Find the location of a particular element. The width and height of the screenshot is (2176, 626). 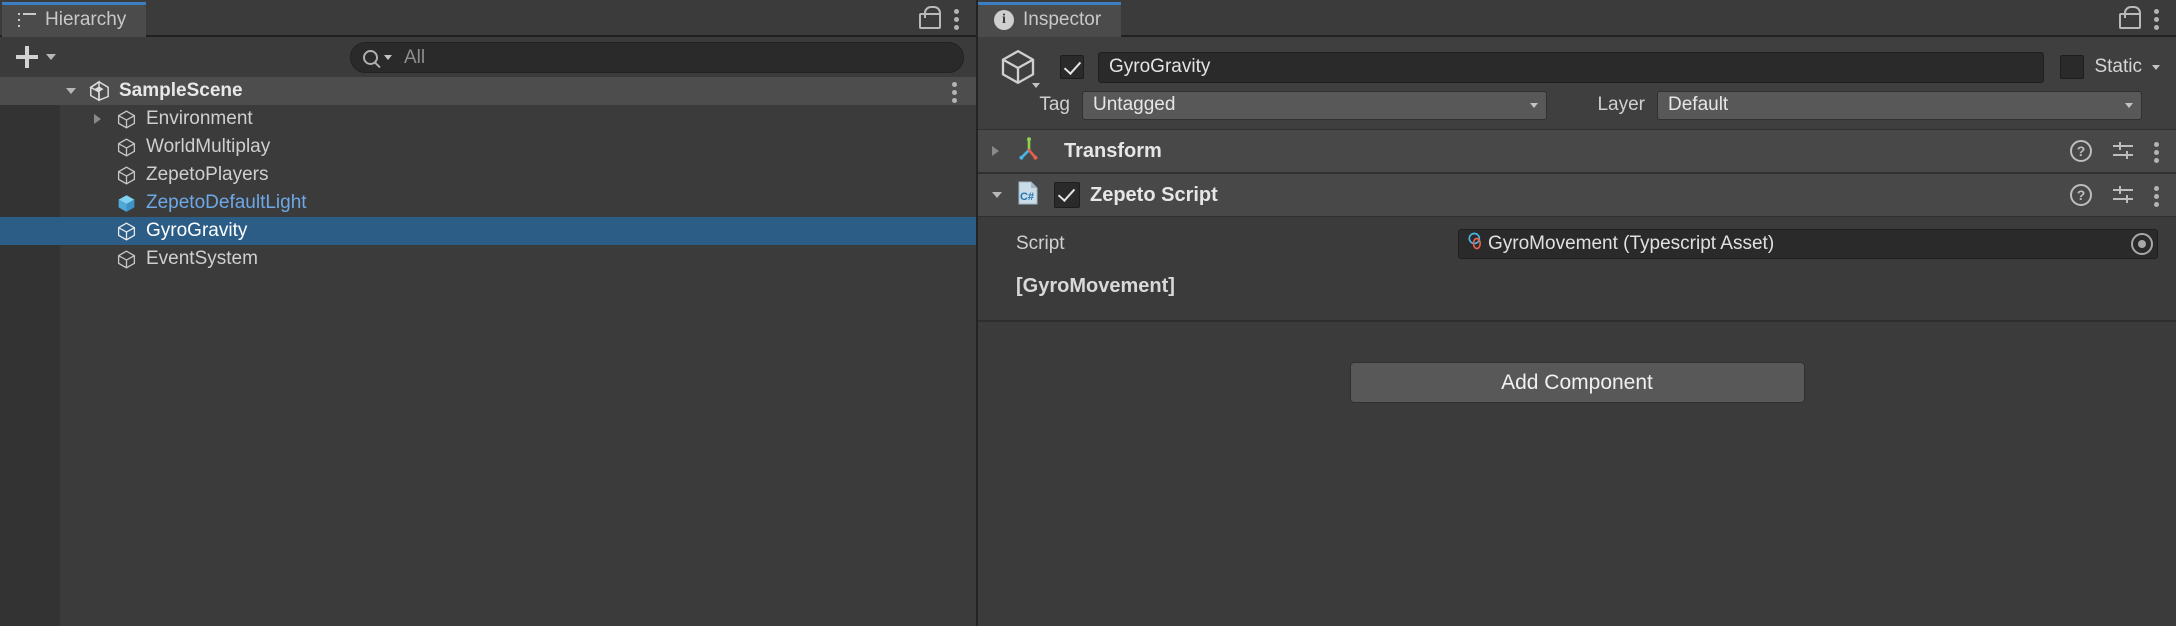

hierarchy-row-zepetoplayers: ZepetoPlayers is located at coordinates (488, 175).